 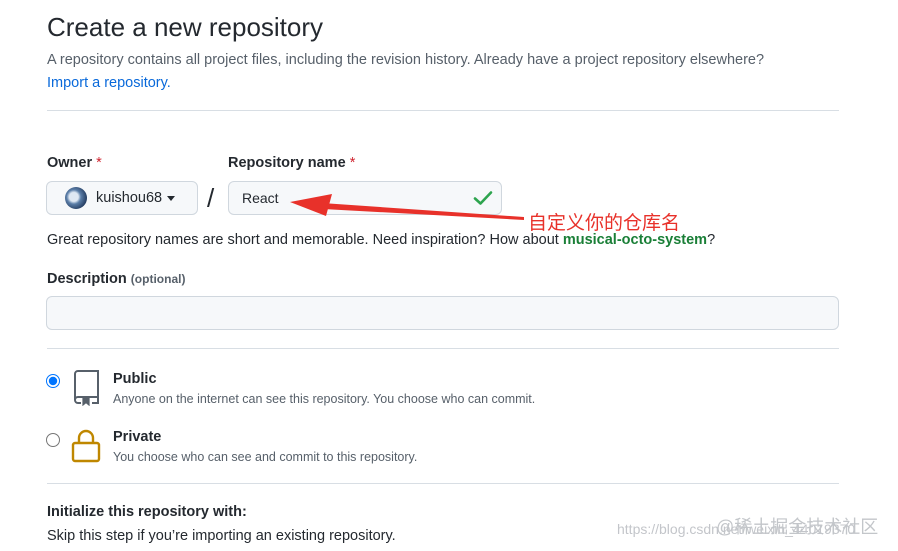 I want to click on page-title: Create a new repository, so click(x=185, y=27).